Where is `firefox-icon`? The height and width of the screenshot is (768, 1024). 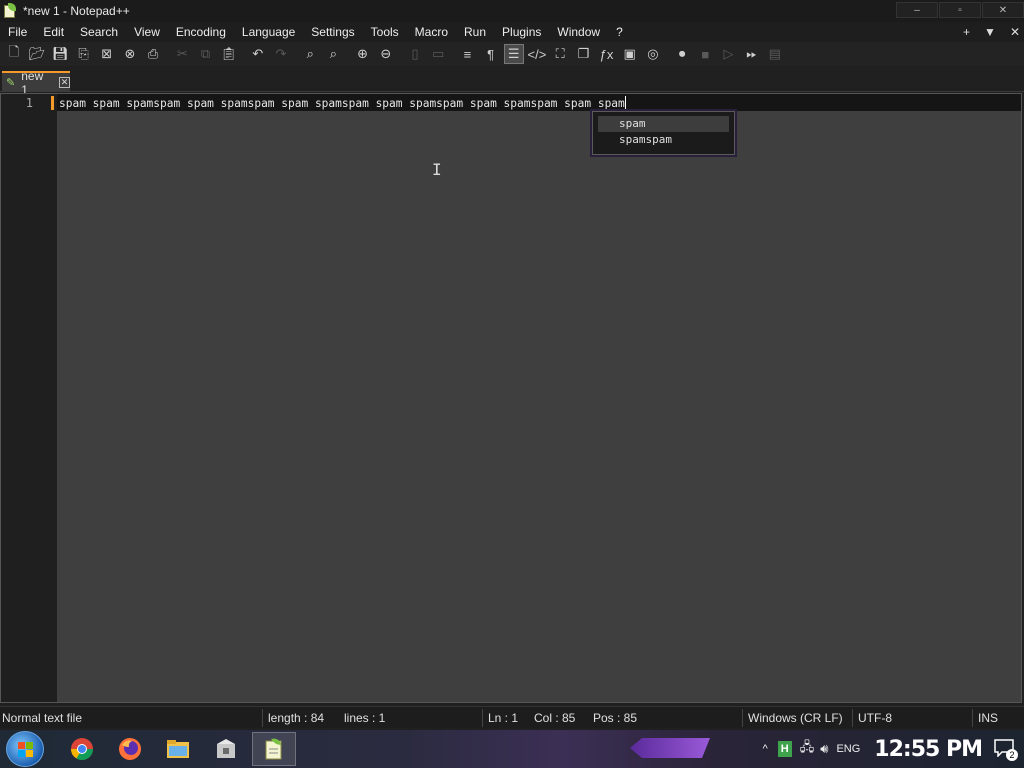 firefox-icon is located at coordinates (130, 749).